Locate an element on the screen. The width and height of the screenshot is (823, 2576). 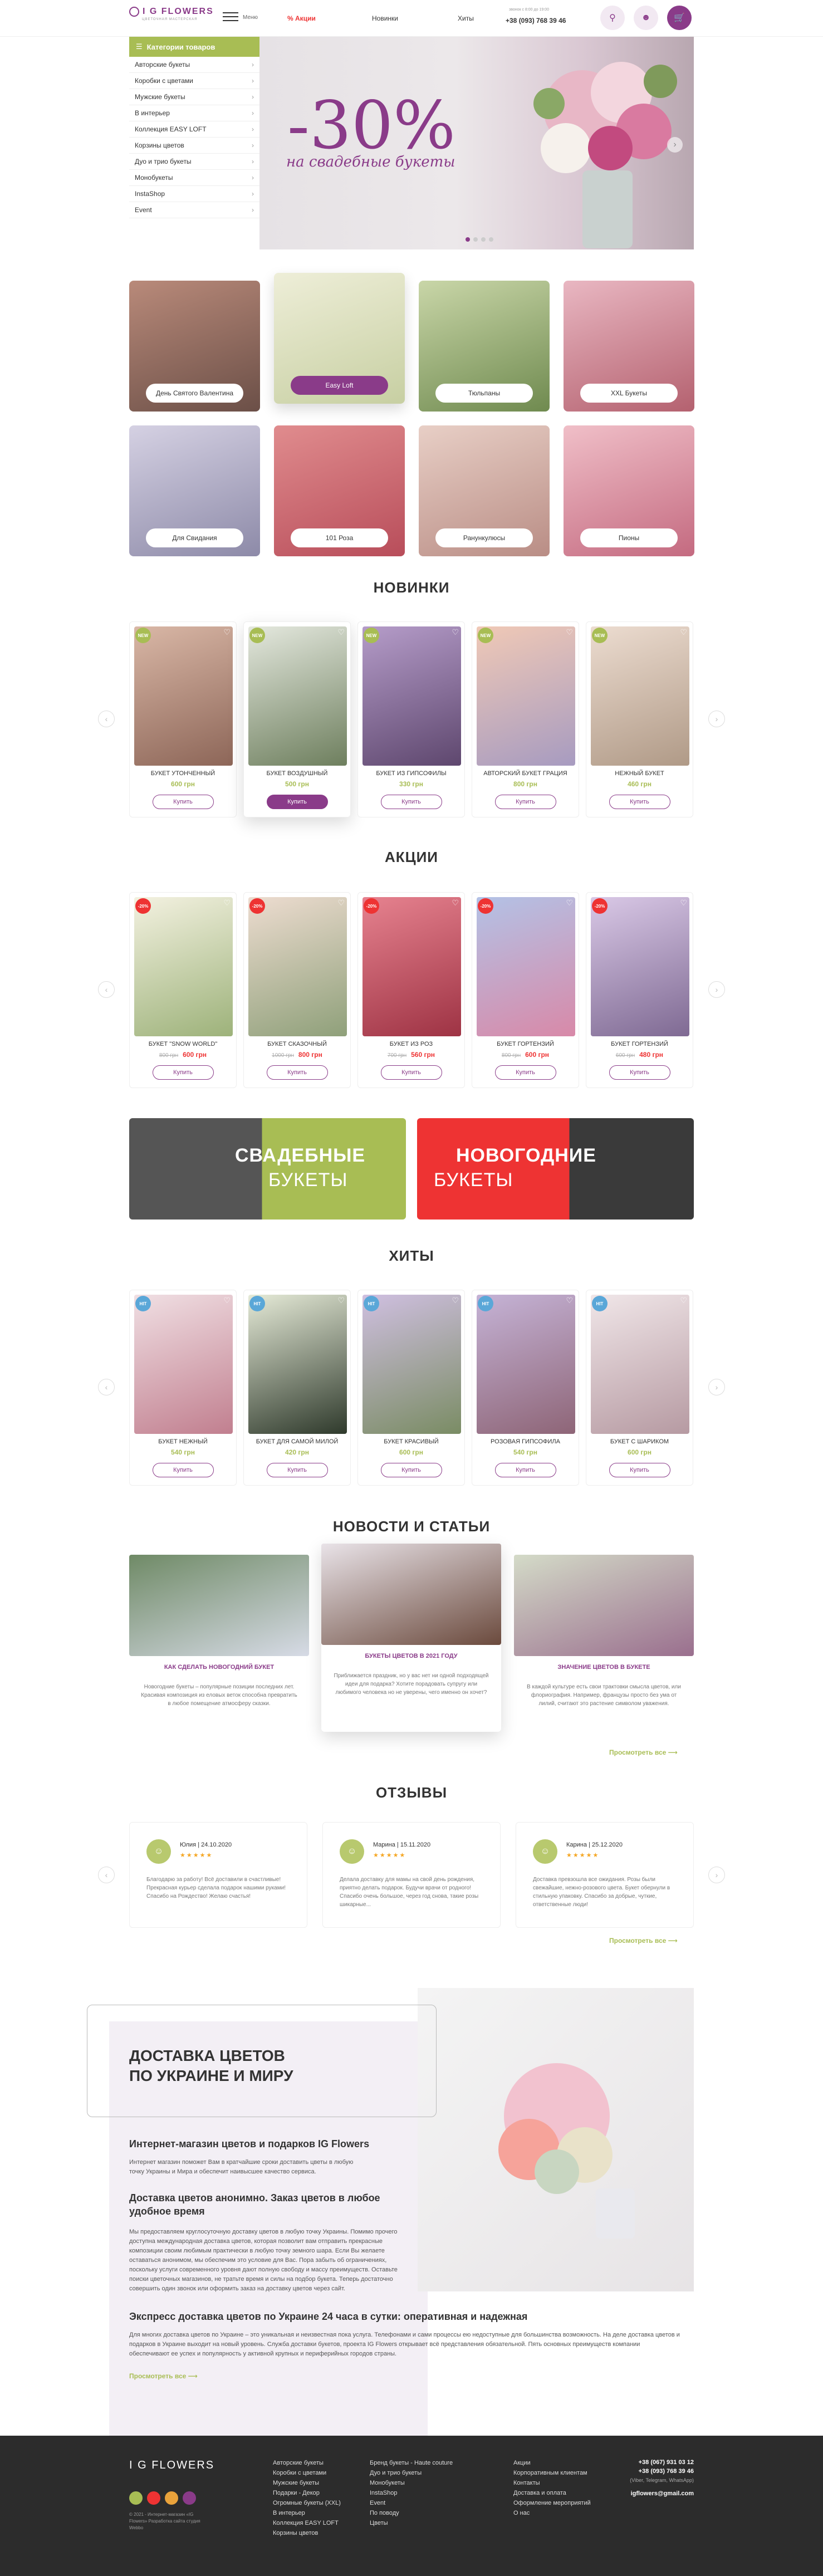
footer-phone: +38 (093) 768 39 46 is located at coordinates (662, 2471).